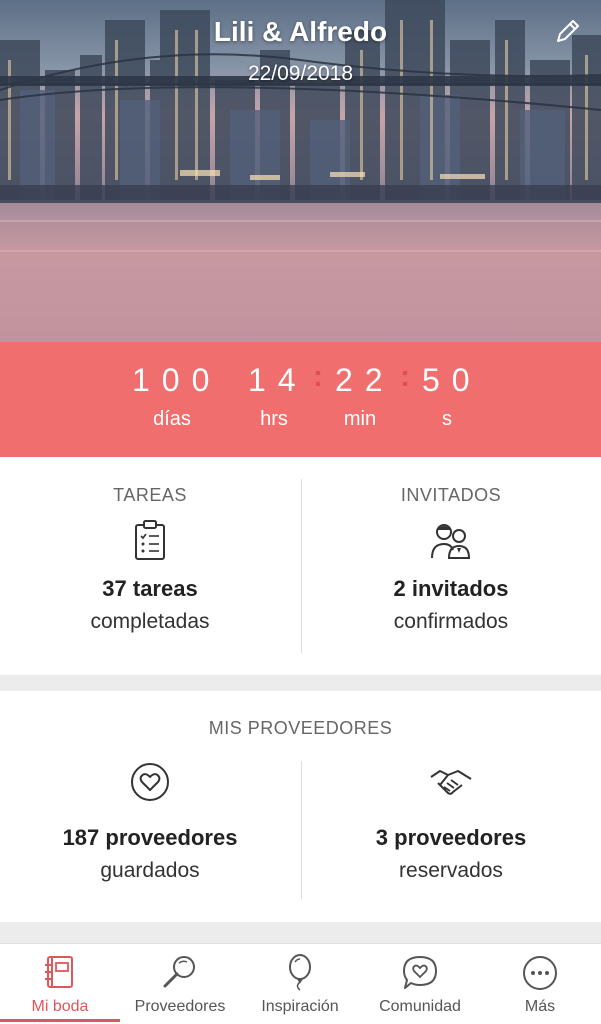 The width and height of the screenshot is (601, 1024). Describe the element at coordinates (300, 1006) in the screenshot. I see `nav-label: Inspiración` at that location.